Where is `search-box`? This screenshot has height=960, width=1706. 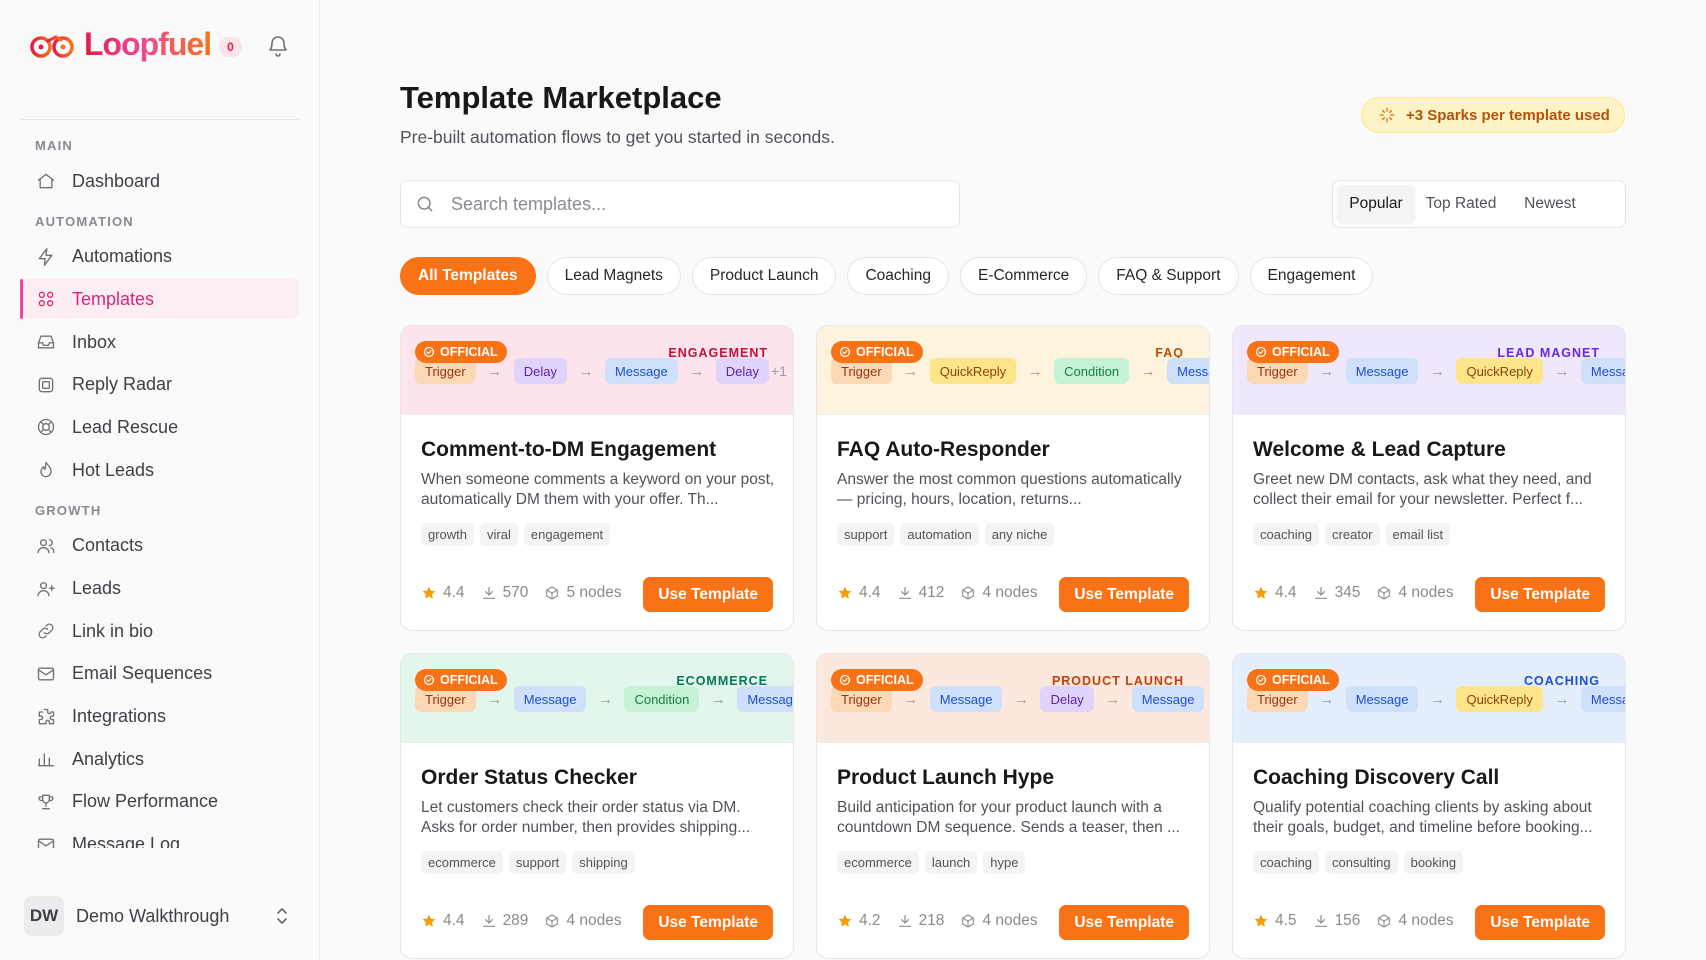 search-box is located at coordinates (680, 204).